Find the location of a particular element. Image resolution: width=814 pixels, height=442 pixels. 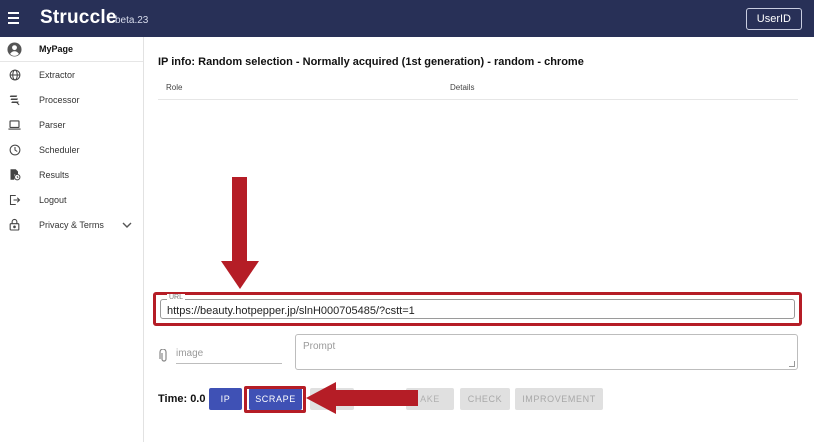

brand-title: Struccle is located at coordinates (78, 17).